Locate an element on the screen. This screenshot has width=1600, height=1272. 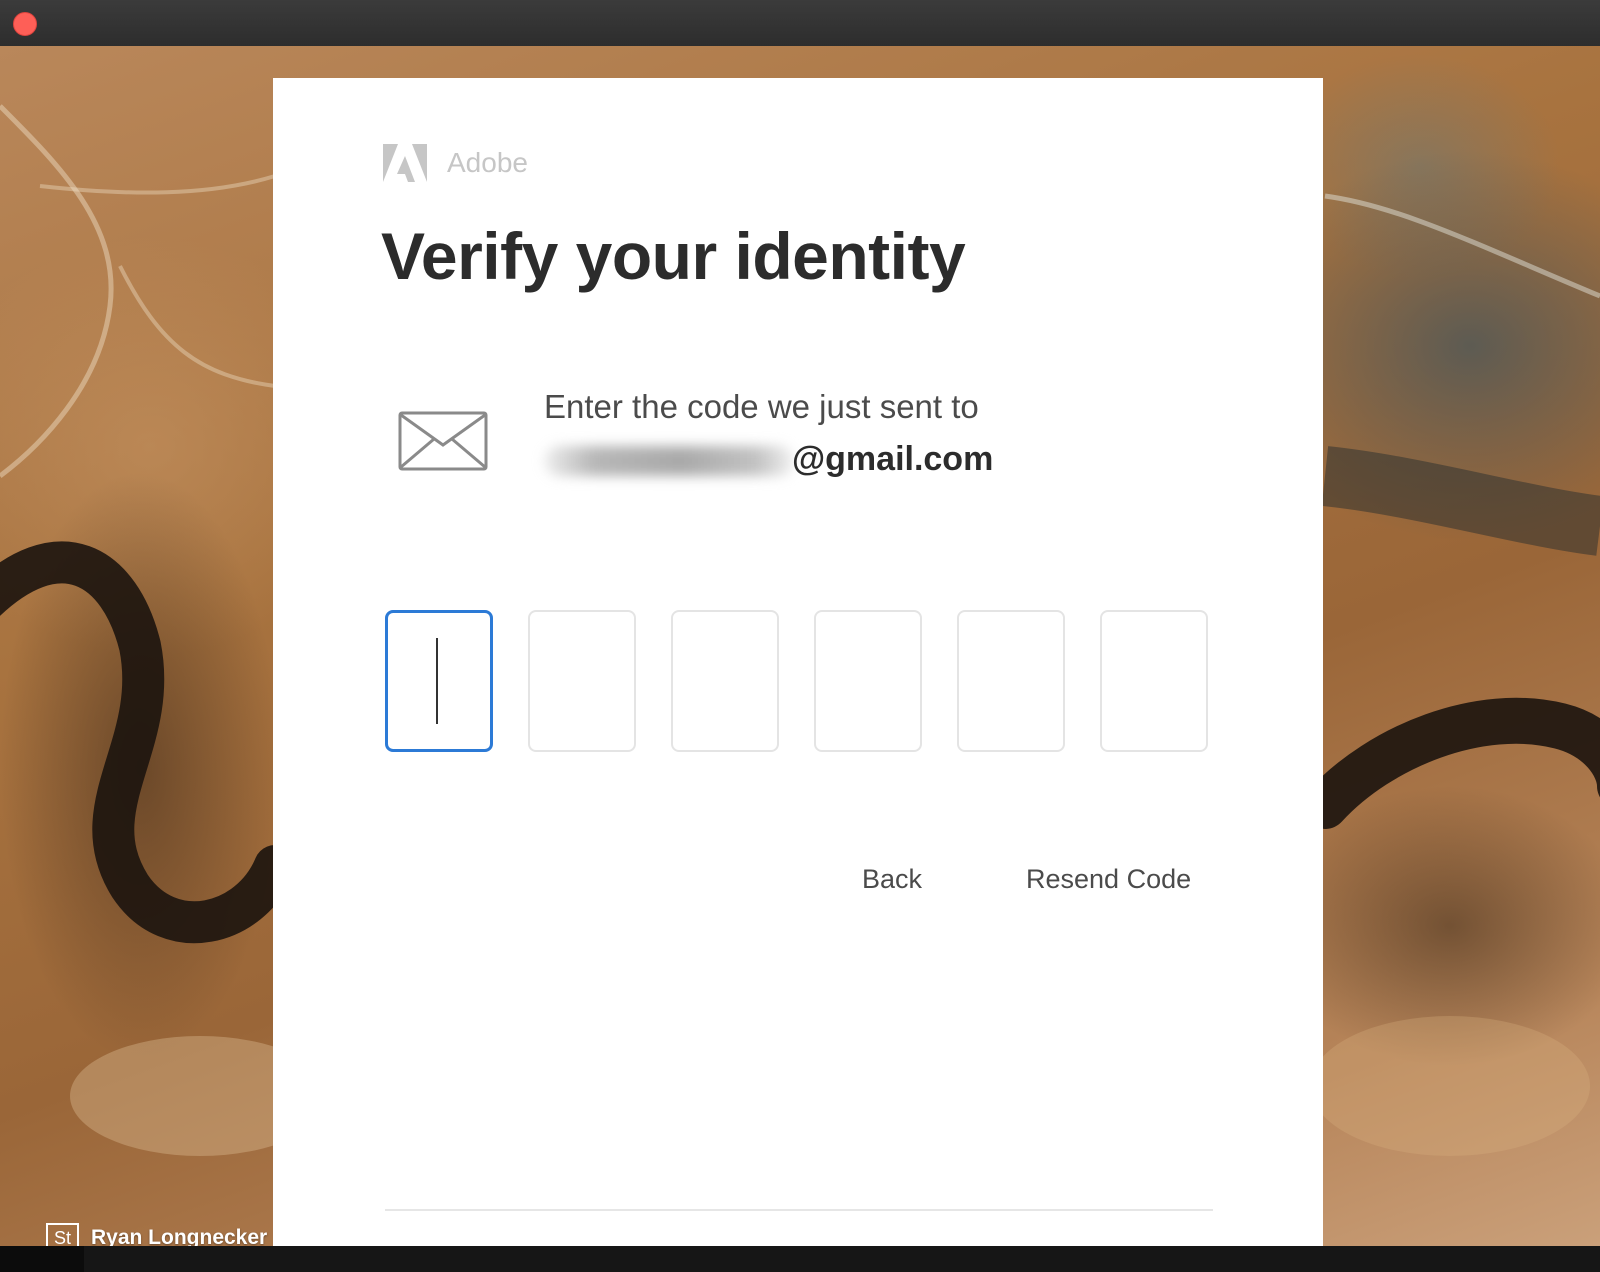
page-title: Verify your identity is located at coordinates (673, 256).